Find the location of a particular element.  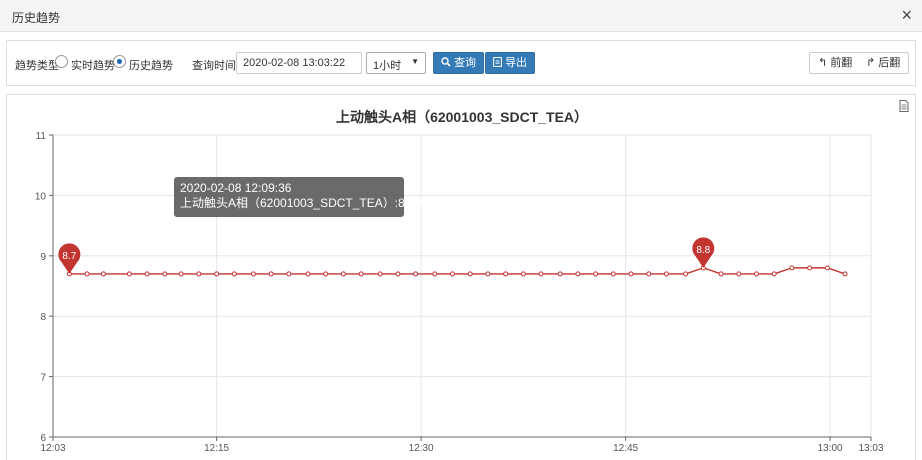

tooltip-time: 2020-02-08 12:09:36 is located at coordinates (236, 188).